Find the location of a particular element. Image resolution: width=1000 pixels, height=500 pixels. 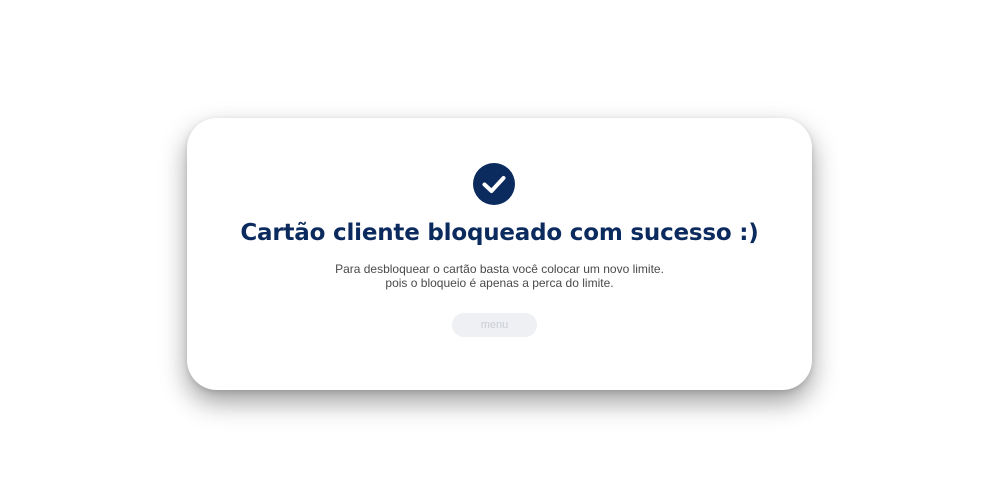

check-icon is located at coordinates (494, 184).